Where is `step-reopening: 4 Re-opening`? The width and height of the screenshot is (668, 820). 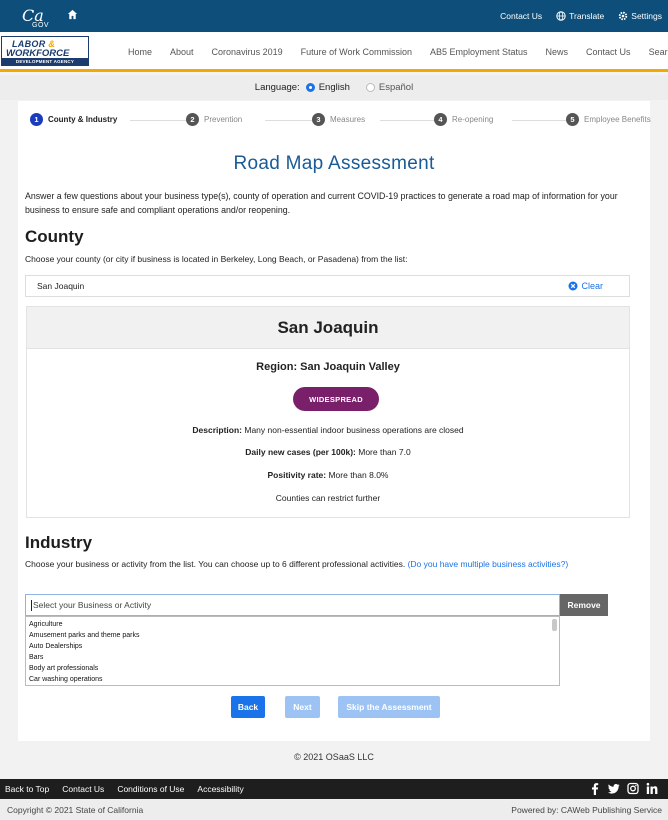 step-reopening: 4 Re-opening is located at coordinates (463, 119).